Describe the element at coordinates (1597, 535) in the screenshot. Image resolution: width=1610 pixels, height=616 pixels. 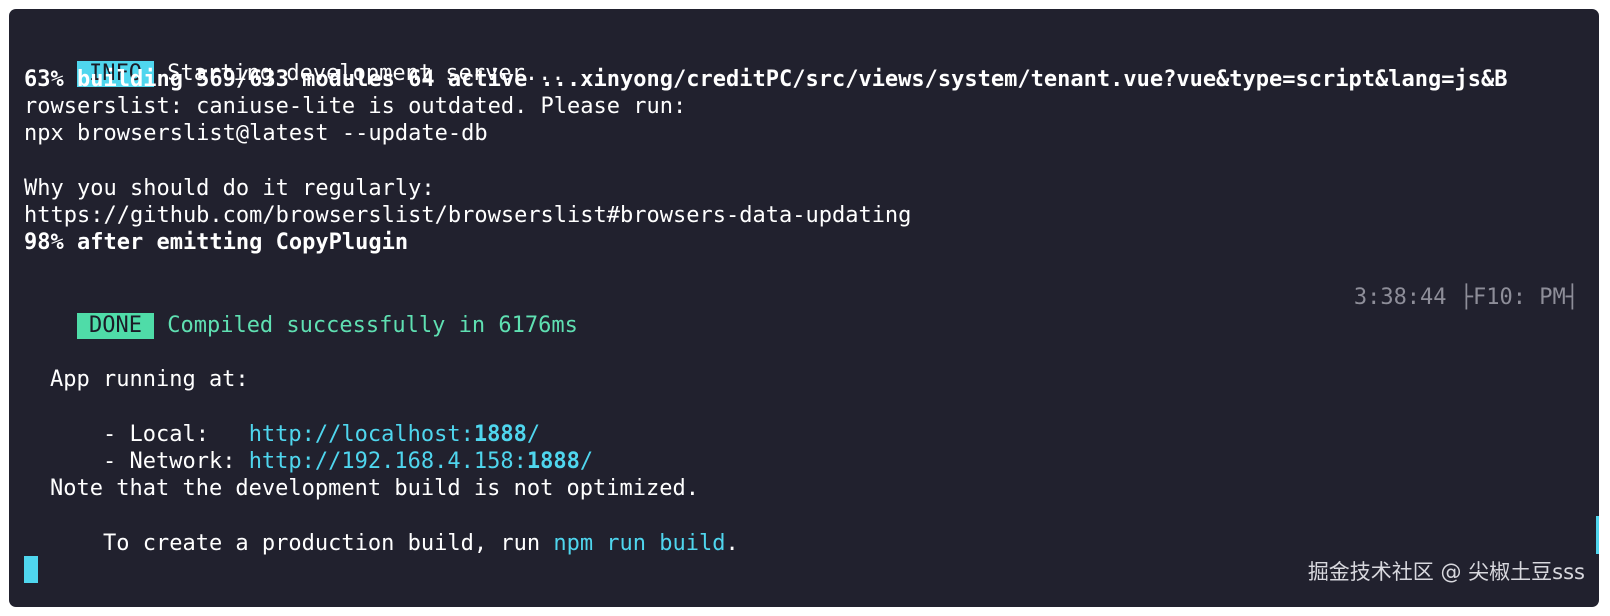
I see `scroll-indicator` at that location.